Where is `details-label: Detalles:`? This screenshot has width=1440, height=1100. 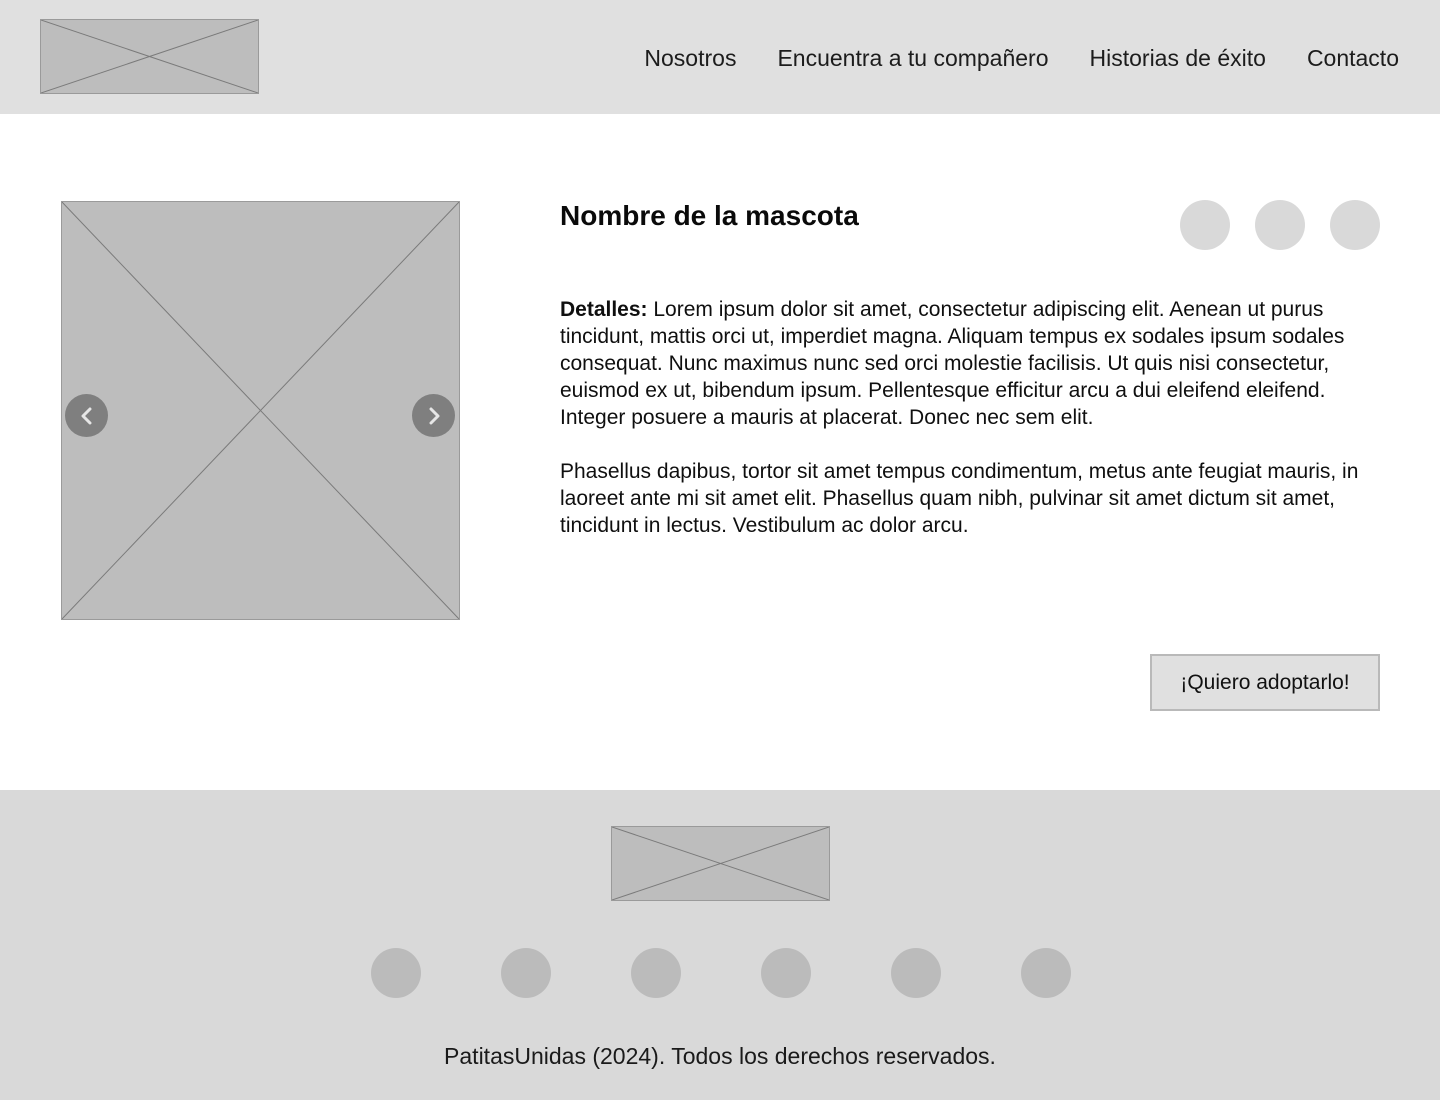 details-label: Detalles: is located at coordinates (604, 309).